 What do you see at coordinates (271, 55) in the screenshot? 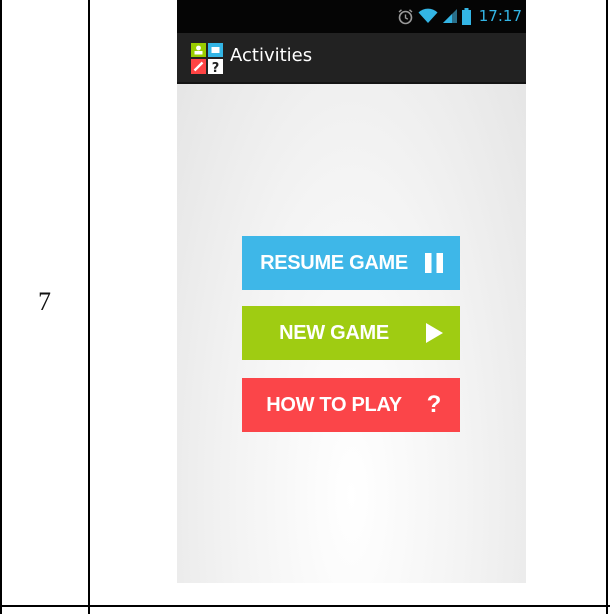
I see `page-title: Activities` at bounding box center [271, 55].